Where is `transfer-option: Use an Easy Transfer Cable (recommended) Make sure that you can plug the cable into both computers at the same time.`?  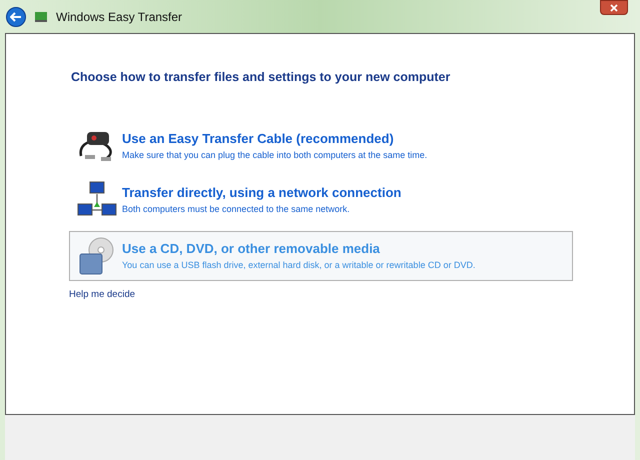
transfer-option: Use an Easy Transfer Cable (recommended) Make sure that you can plug the cable into both computers at the same time. is located at coordinates (321, 145).